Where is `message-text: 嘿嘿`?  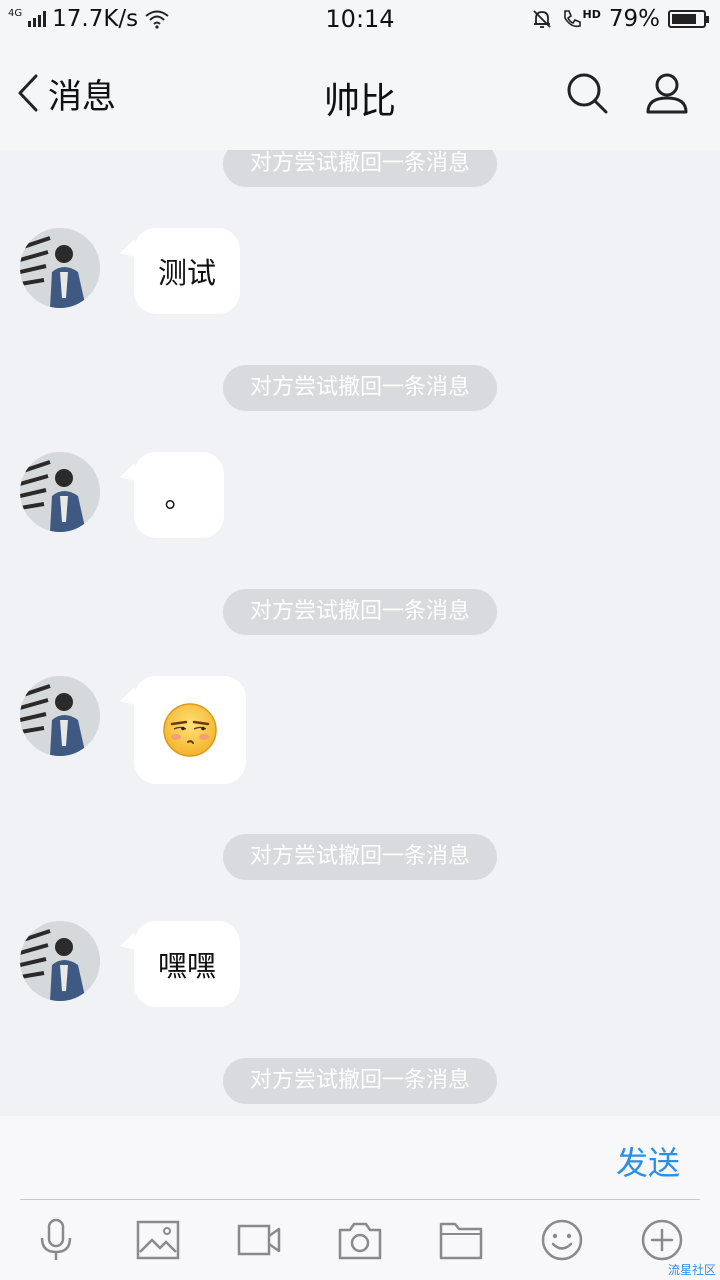
message-text: 嘿嘿 is located at coordinates (187, 966).